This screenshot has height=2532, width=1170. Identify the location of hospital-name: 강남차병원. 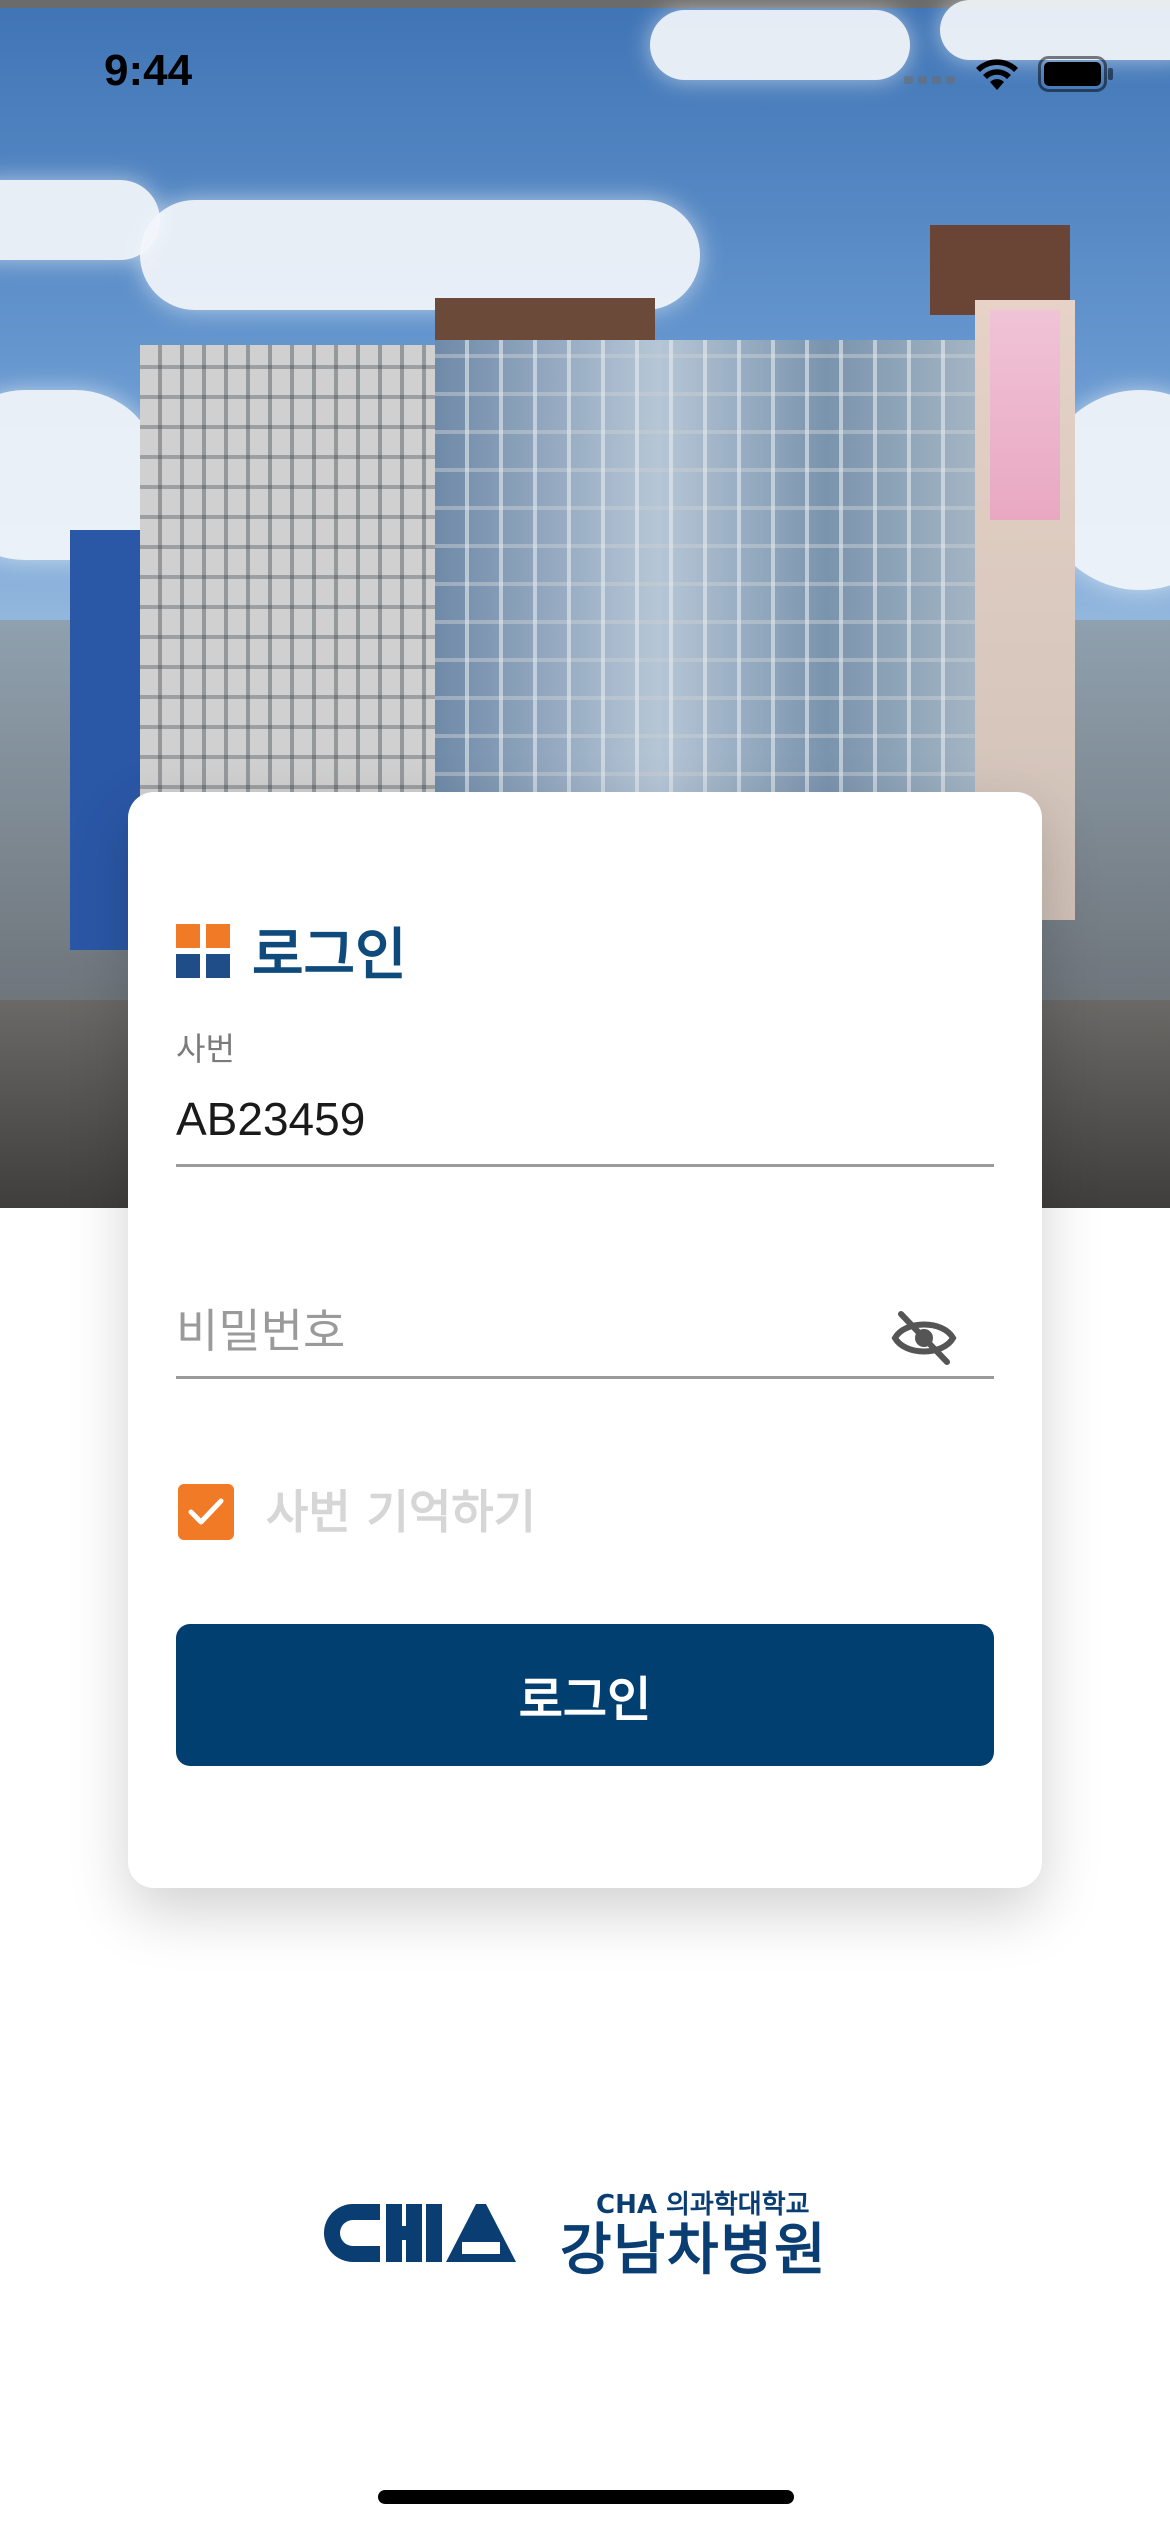
(694, 2250).